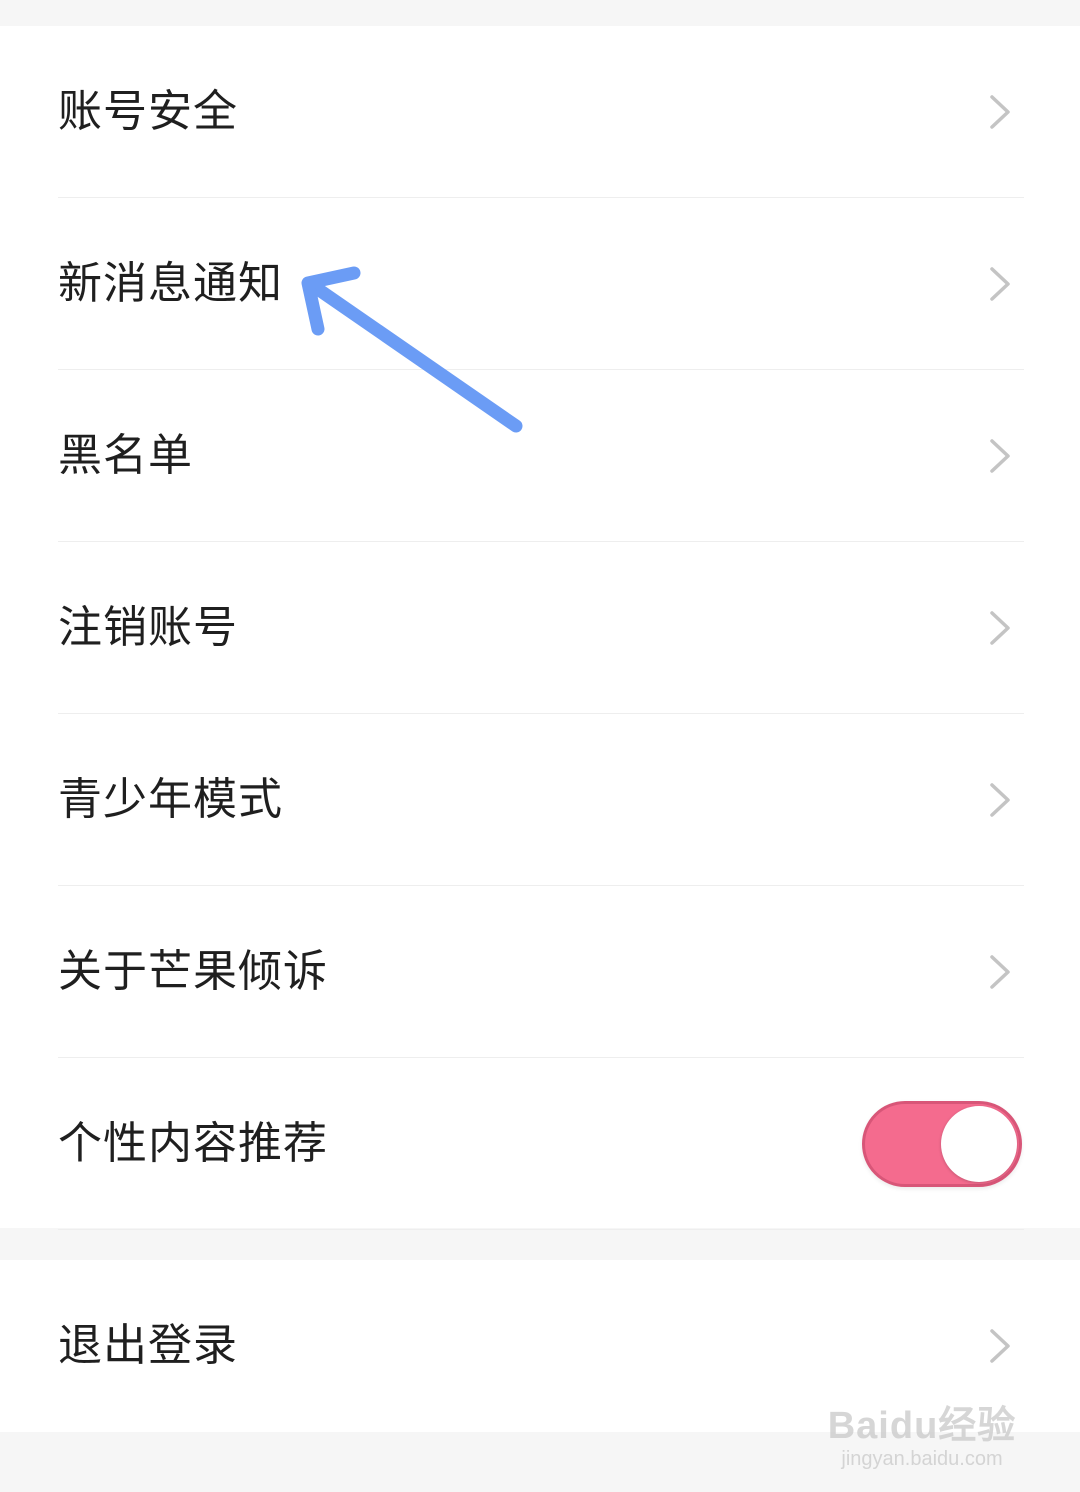 The height and width of the screenshot is (1492, 1080). I want to click on personalized-recommendation-toggle, so click(942, 1144).